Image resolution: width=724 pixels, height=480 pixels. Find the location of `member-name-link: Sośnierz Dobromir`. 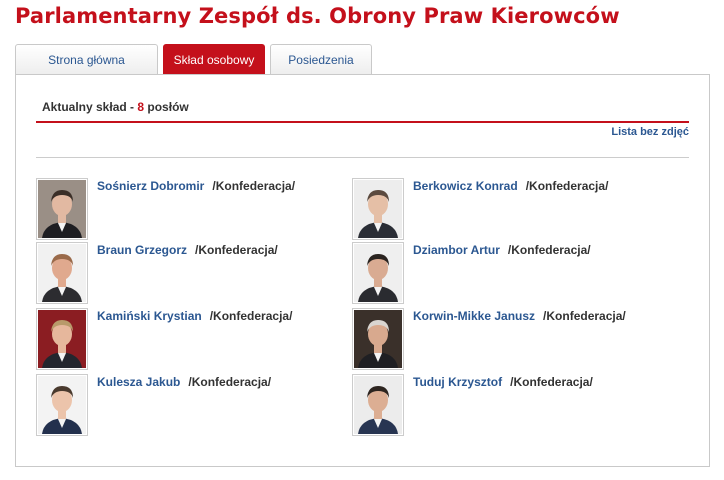

member-name-link: Sośnierz Dobromir is located at coordinates (150, 186).